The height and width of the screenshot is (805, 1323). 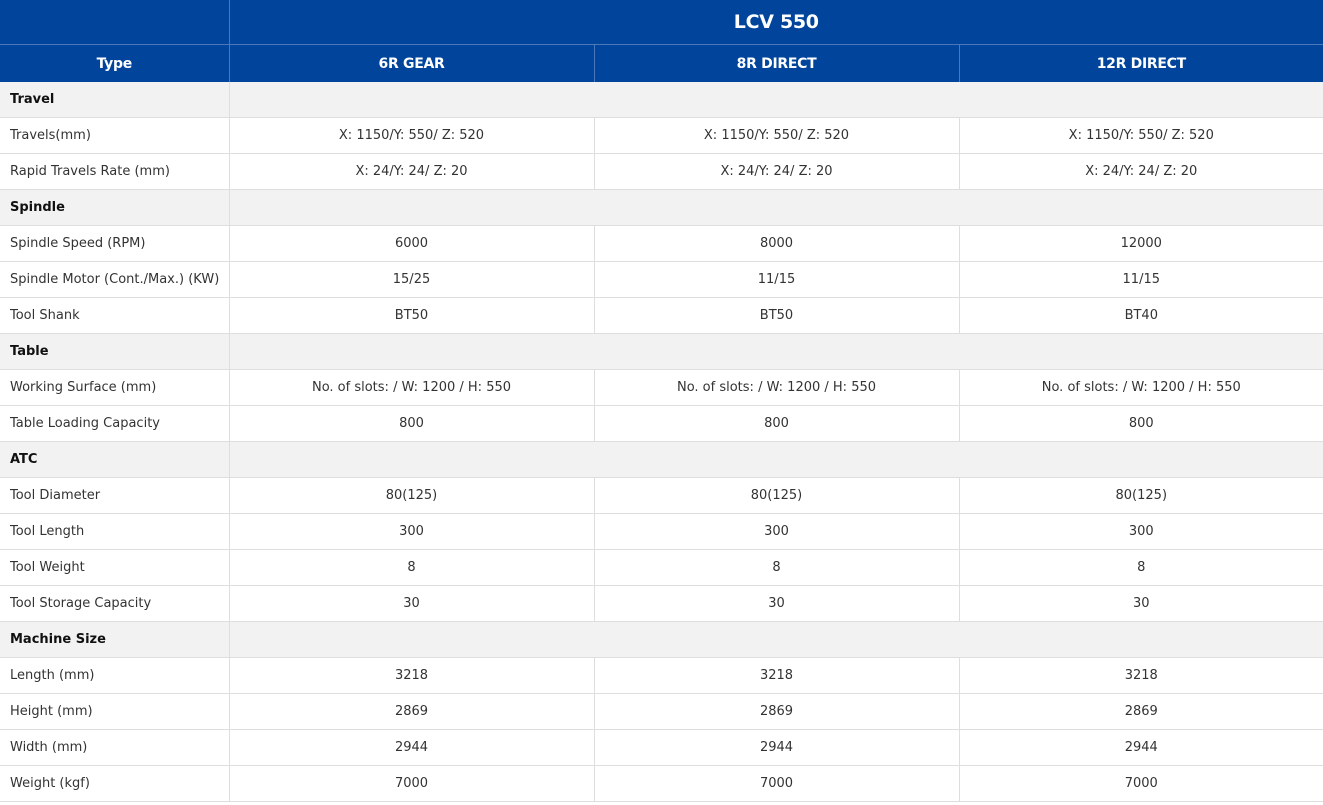 I want to click on value-cell: BT40, so click(x=1141, y=315).